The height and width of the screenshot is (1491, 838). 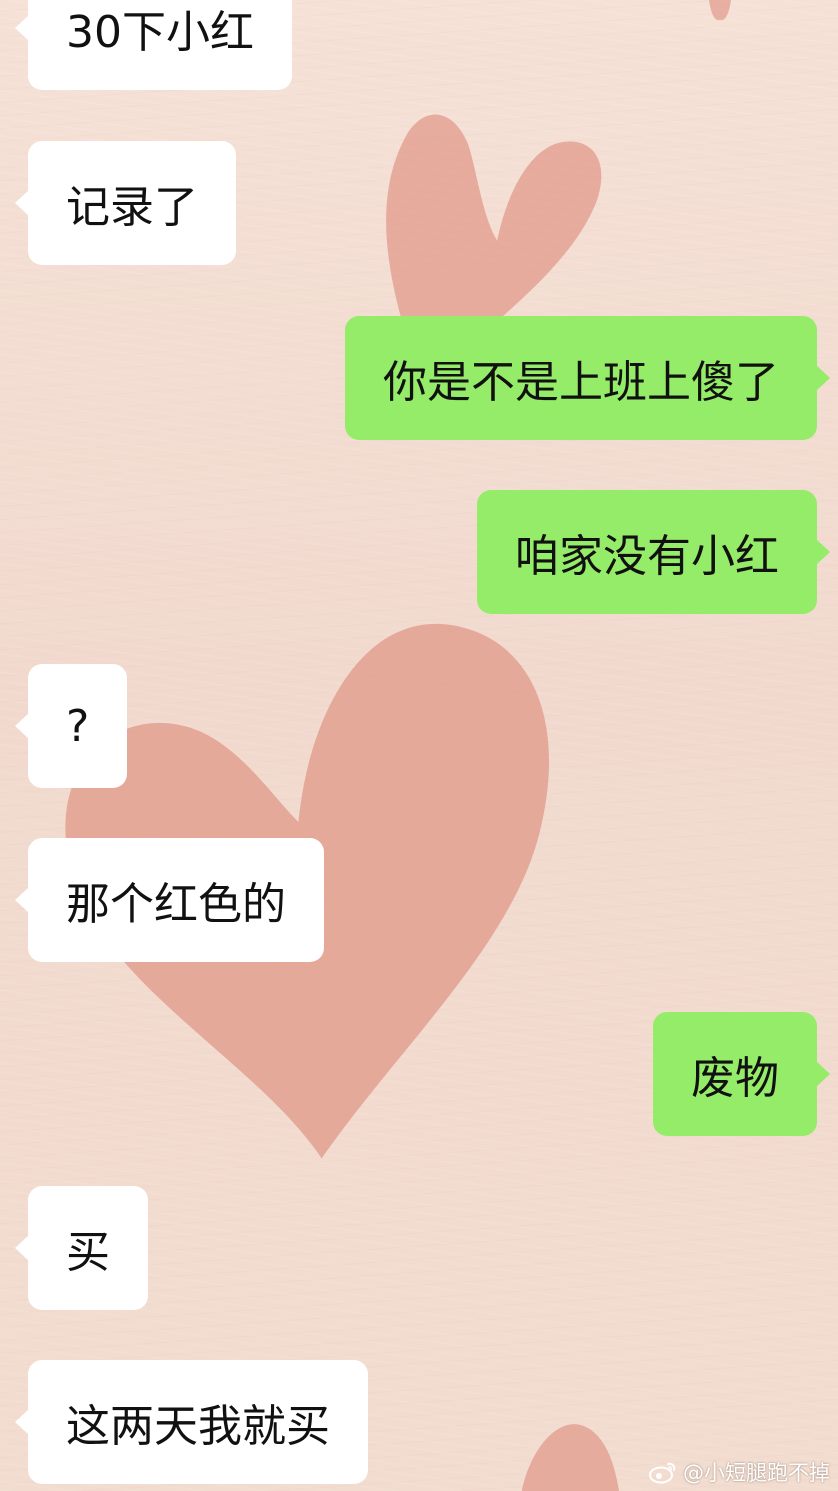 What do you see at coordinates (71, 726) in the screenshot?
I see `message-bubble: ?` at bounding box center [71, 726].